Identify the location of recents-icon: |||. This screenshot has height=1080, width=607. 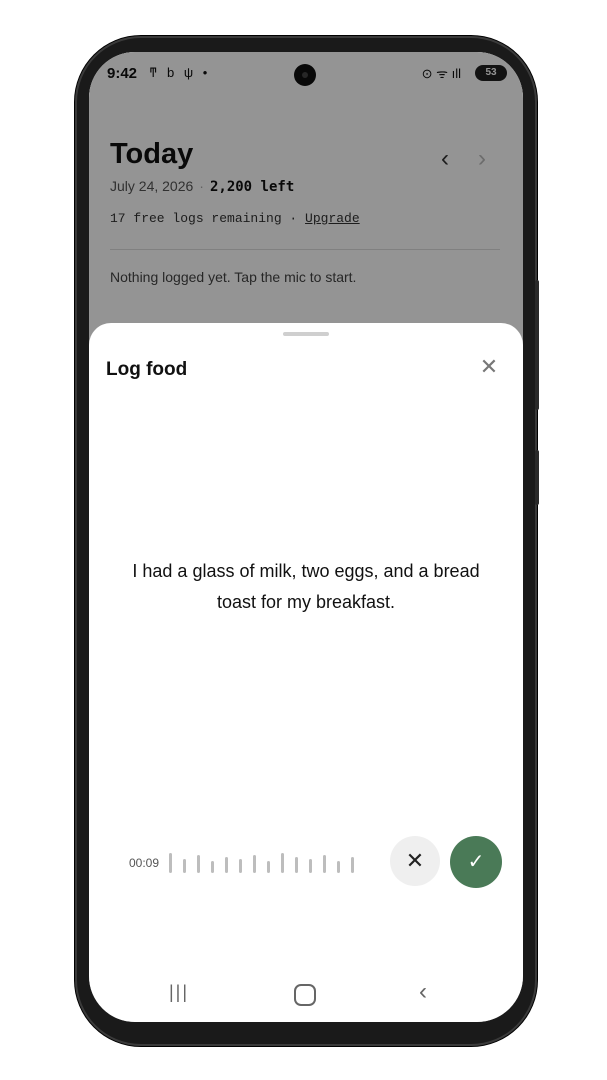
(179, 992).